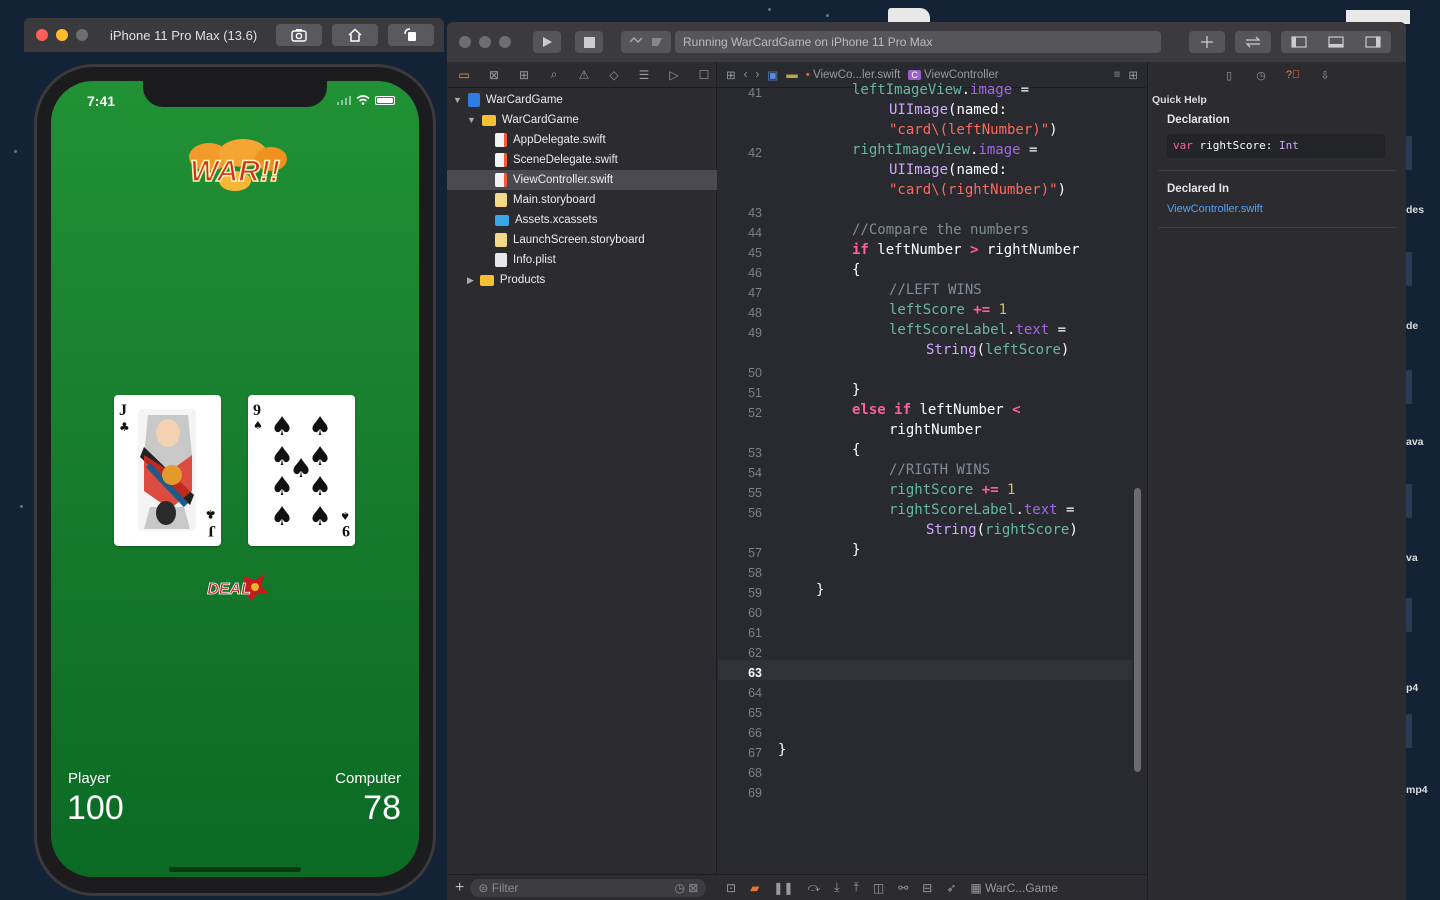 The width and height of the screenshot is (1440, 900). Describe the element at coordinates (757, 75) in the screenshot. I see `forward-icon: ›` at that location.